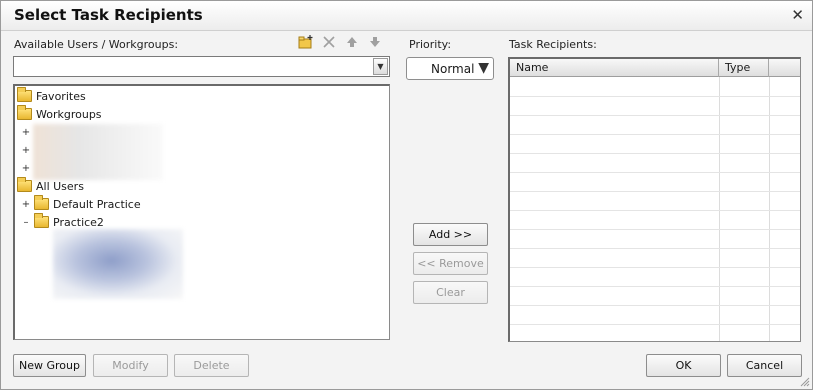 The width and height of the screenshot is (813, 390). What do you see at coordinates (118, 264) in the screenshot?
I see `redacted-practice2-users` at bounding box center [118, 264].